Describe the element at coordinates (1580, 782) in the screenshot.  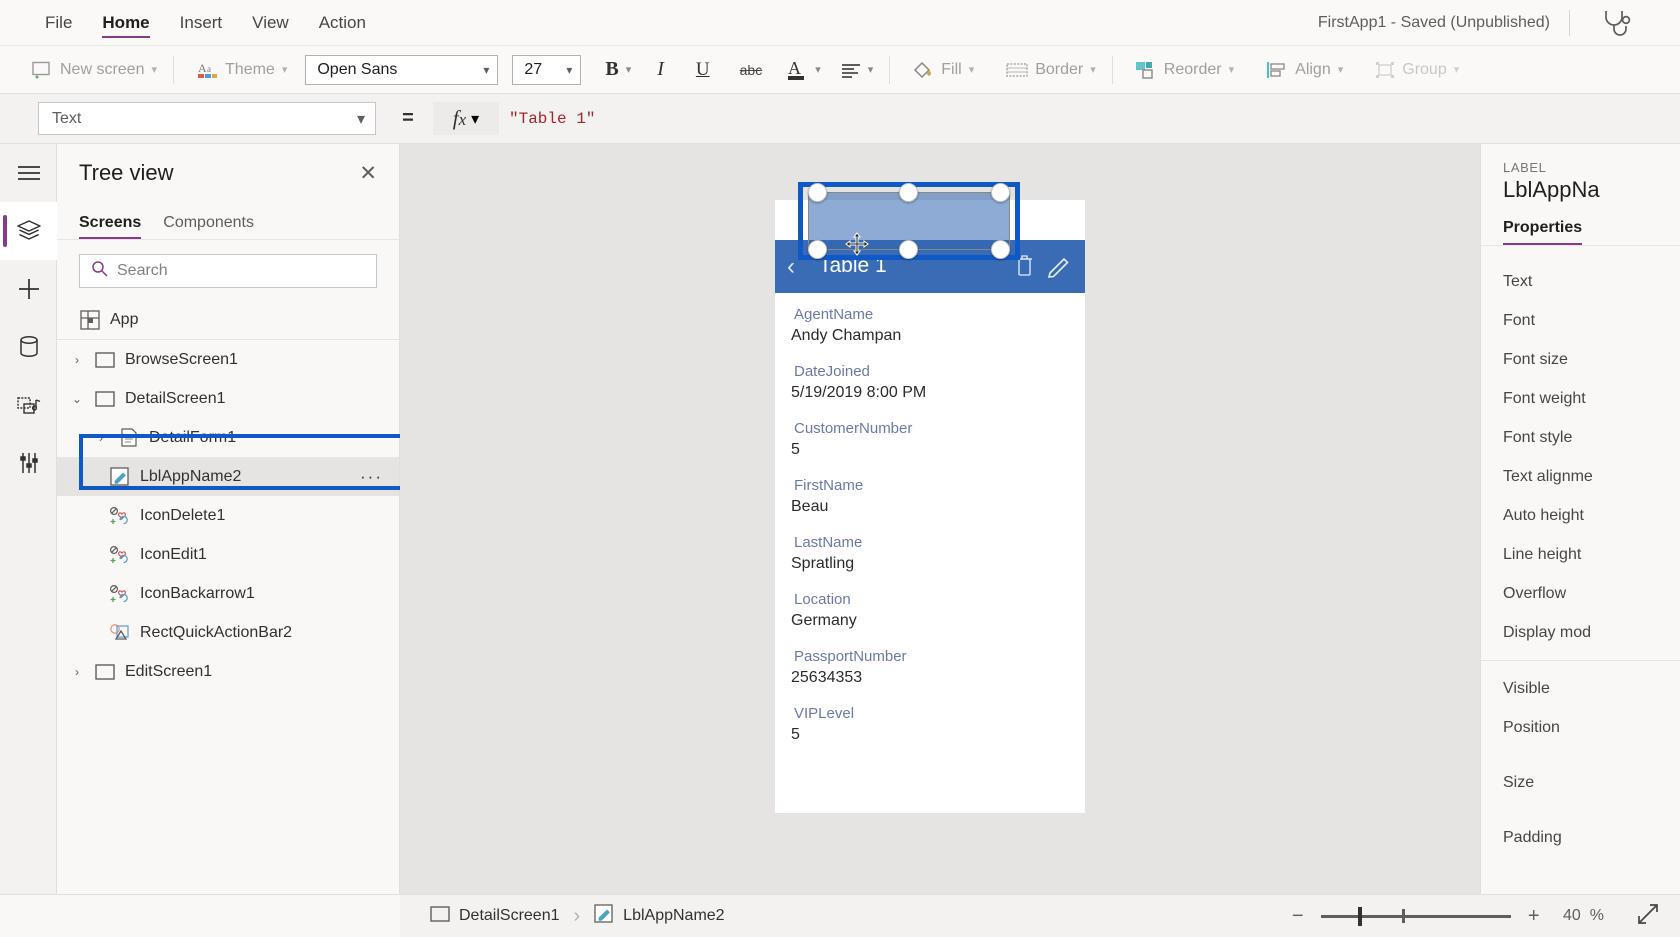
I see `property-row-size: Size` at that location.